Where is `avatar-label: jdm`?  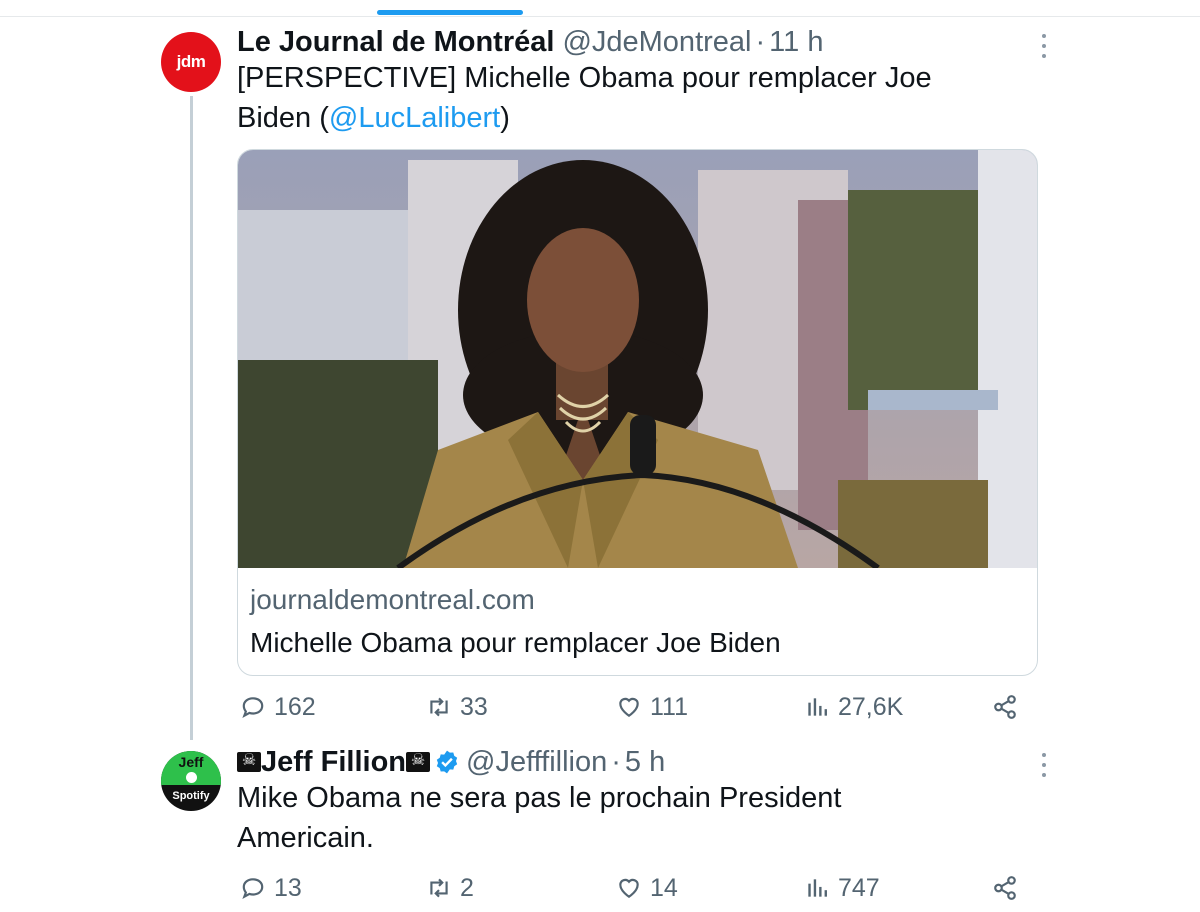 avatar-label: jdm is located at coordinates (191, 61).